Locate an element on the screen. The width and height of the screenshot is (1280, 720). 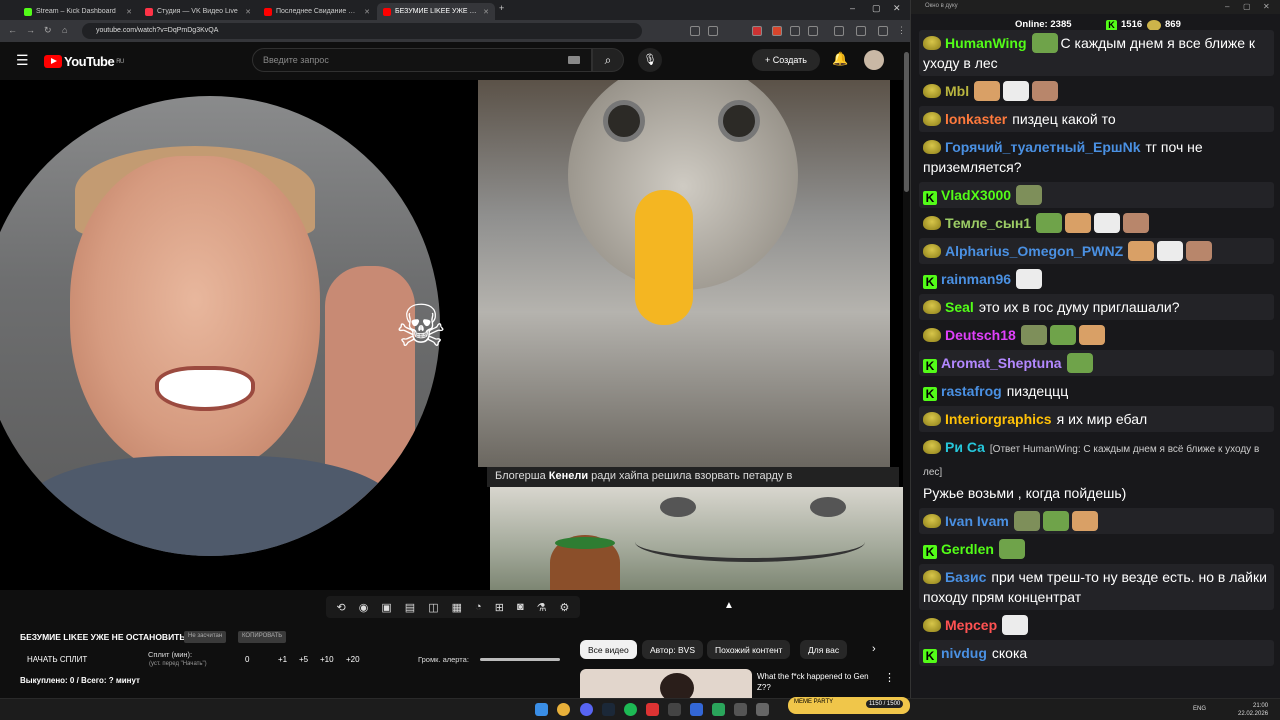
chat-username: Interiorgraphics is located at coordinates (998, 419).